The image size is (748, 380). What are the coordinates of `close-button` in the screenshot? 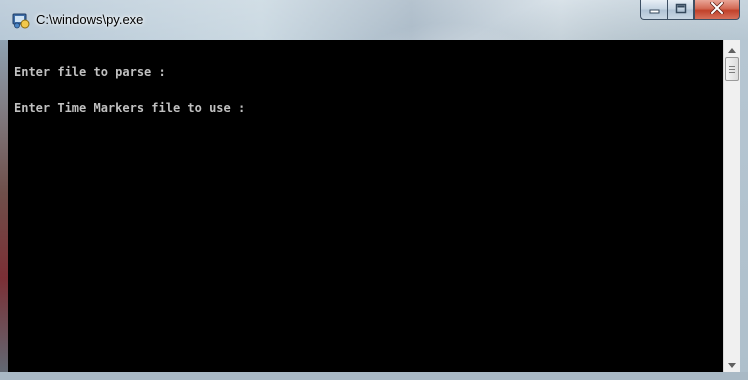 It's located at (717, 10).